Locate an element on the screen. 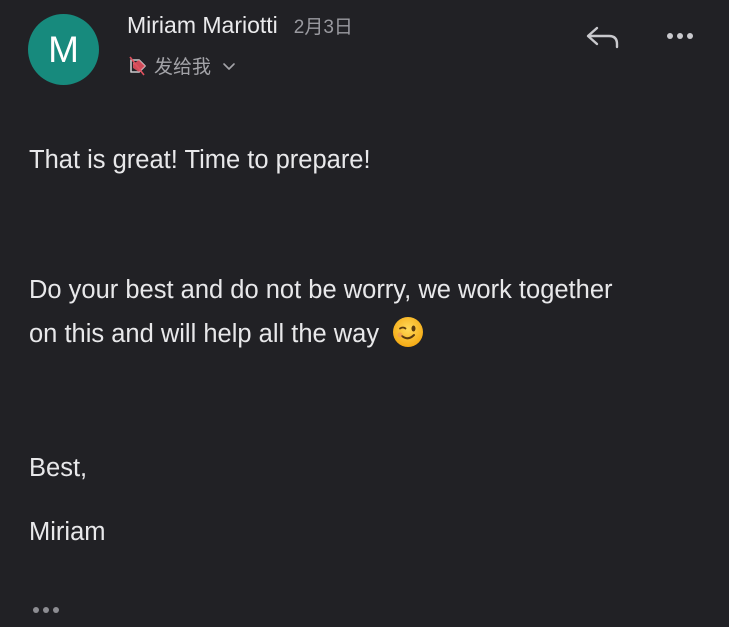  show-trimmed-content-icon is located at coordinates (46, 610).